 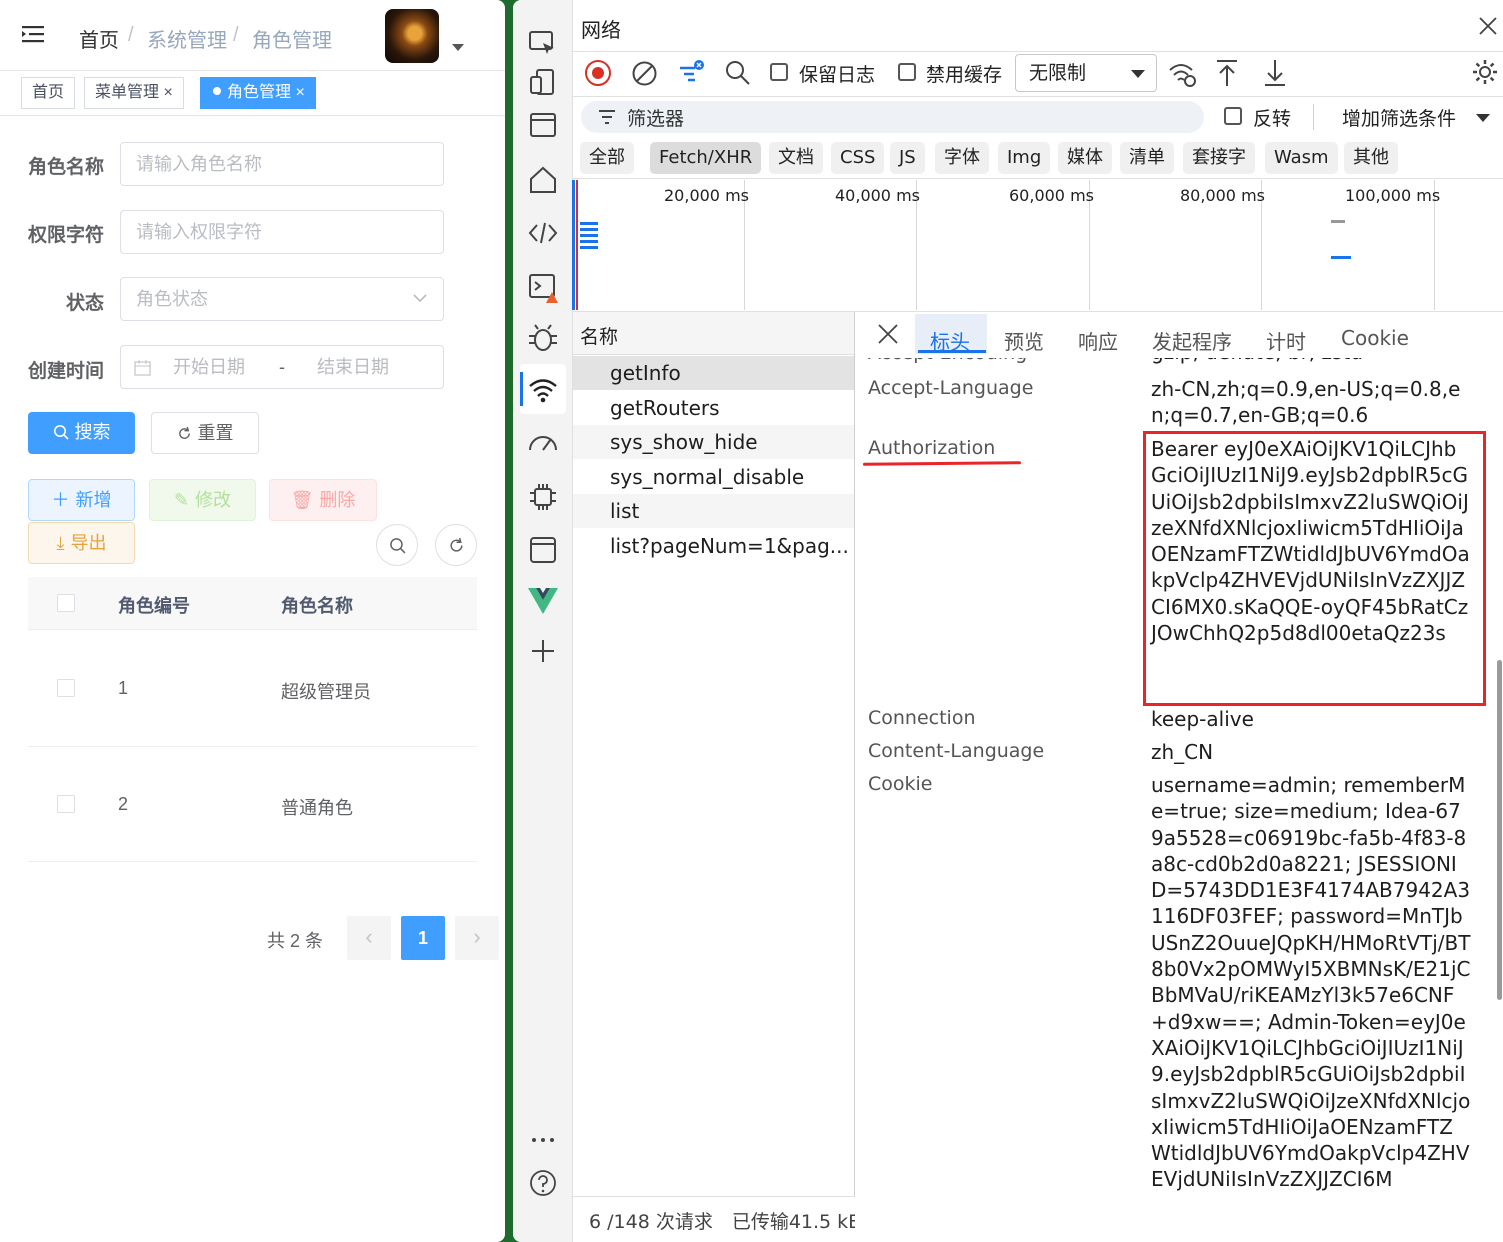 What do you see at coordinates (1375, 338) in the screenshot?
I see `tab-cookie: Cookie` at bounding box center [1375, 338].